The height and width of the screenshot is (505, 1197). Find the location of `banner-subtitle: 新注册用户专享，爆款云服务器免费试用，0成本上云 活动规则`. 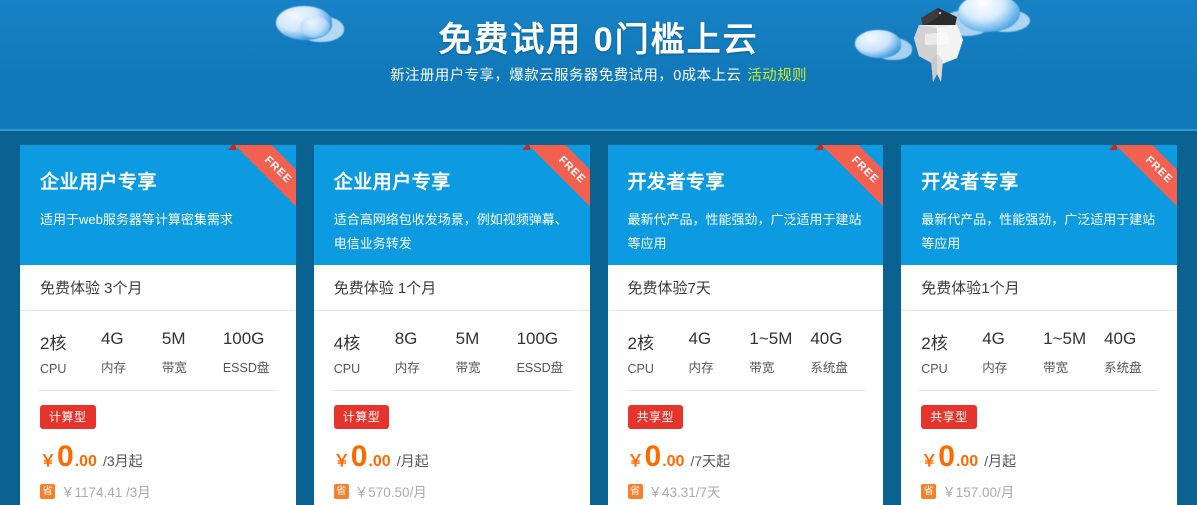

banner-subtitle: 新注册用户专享，爆款云服务器免费试用，0成本上云 活动规则 is located at coordinates (598, 74).